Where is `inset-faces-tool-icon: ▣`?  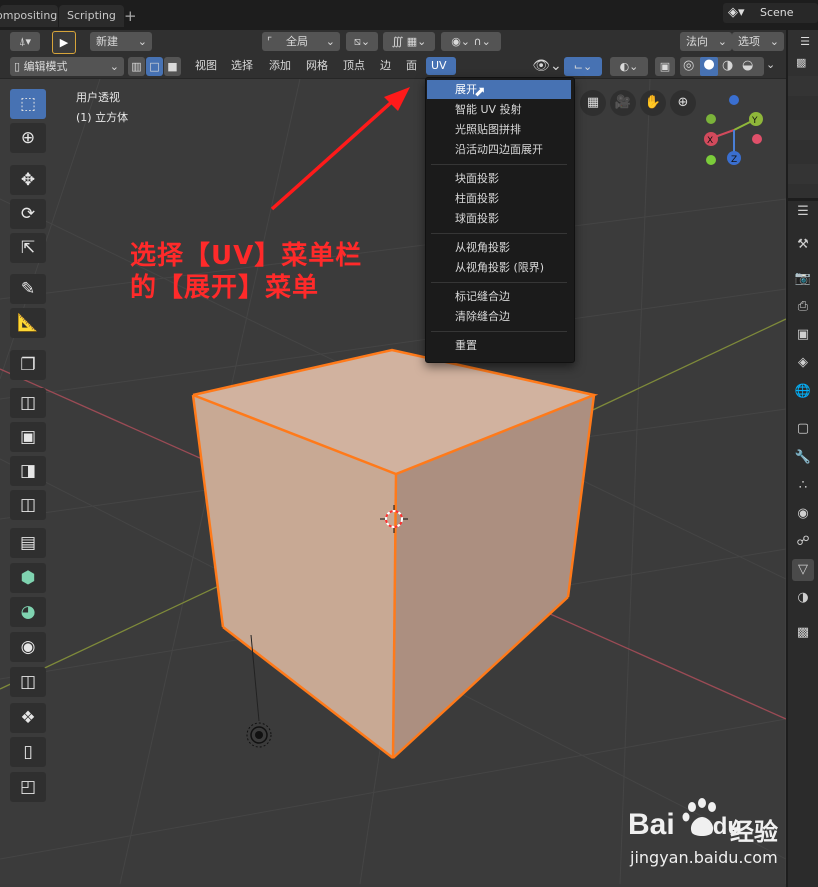
inset-faces-tool-icon: ▣ is located at coordinates (28, 437).